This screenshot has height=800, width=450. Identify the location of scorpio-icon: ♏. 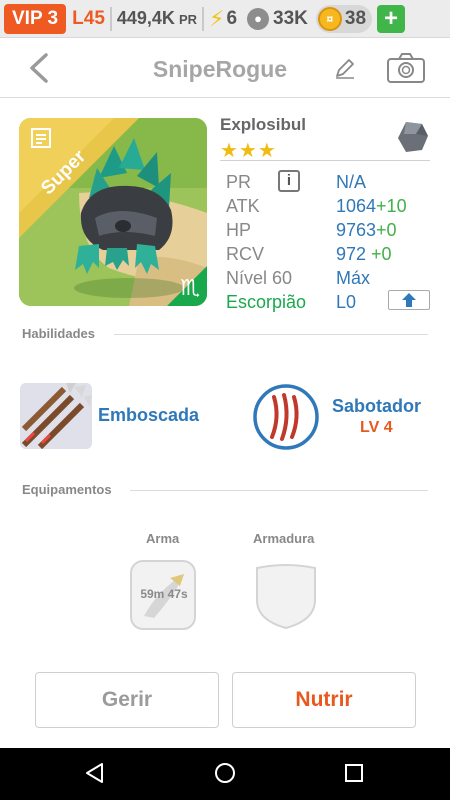
(190, 287).